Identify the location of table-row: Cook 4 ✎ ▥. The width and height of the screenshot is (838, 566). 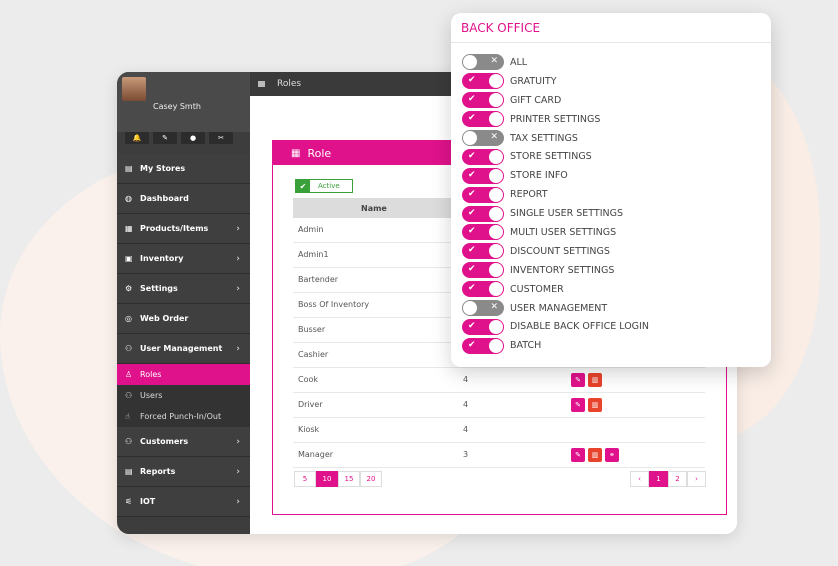
(499, 380).